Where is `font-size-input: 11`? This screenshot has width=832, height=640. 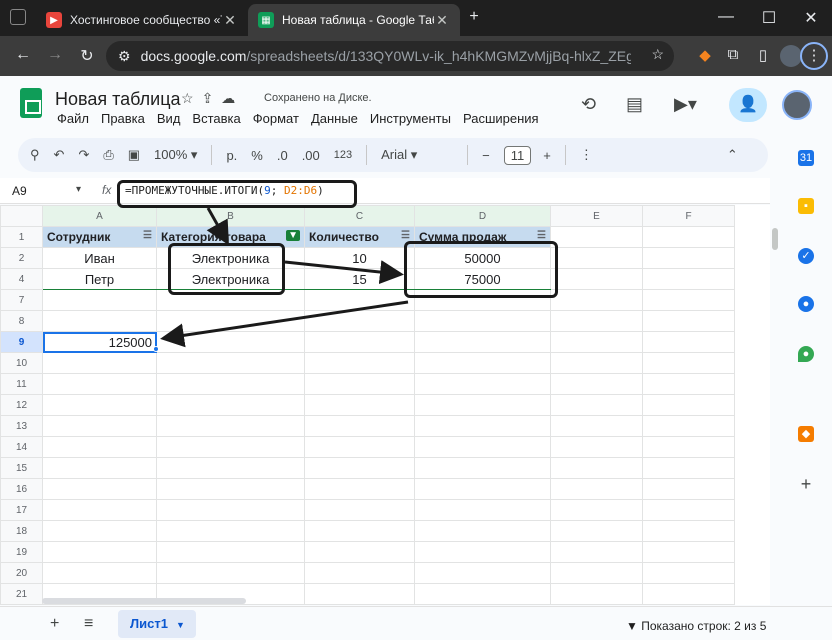
font-size-input: 11 is located at coordinates (517, 155).